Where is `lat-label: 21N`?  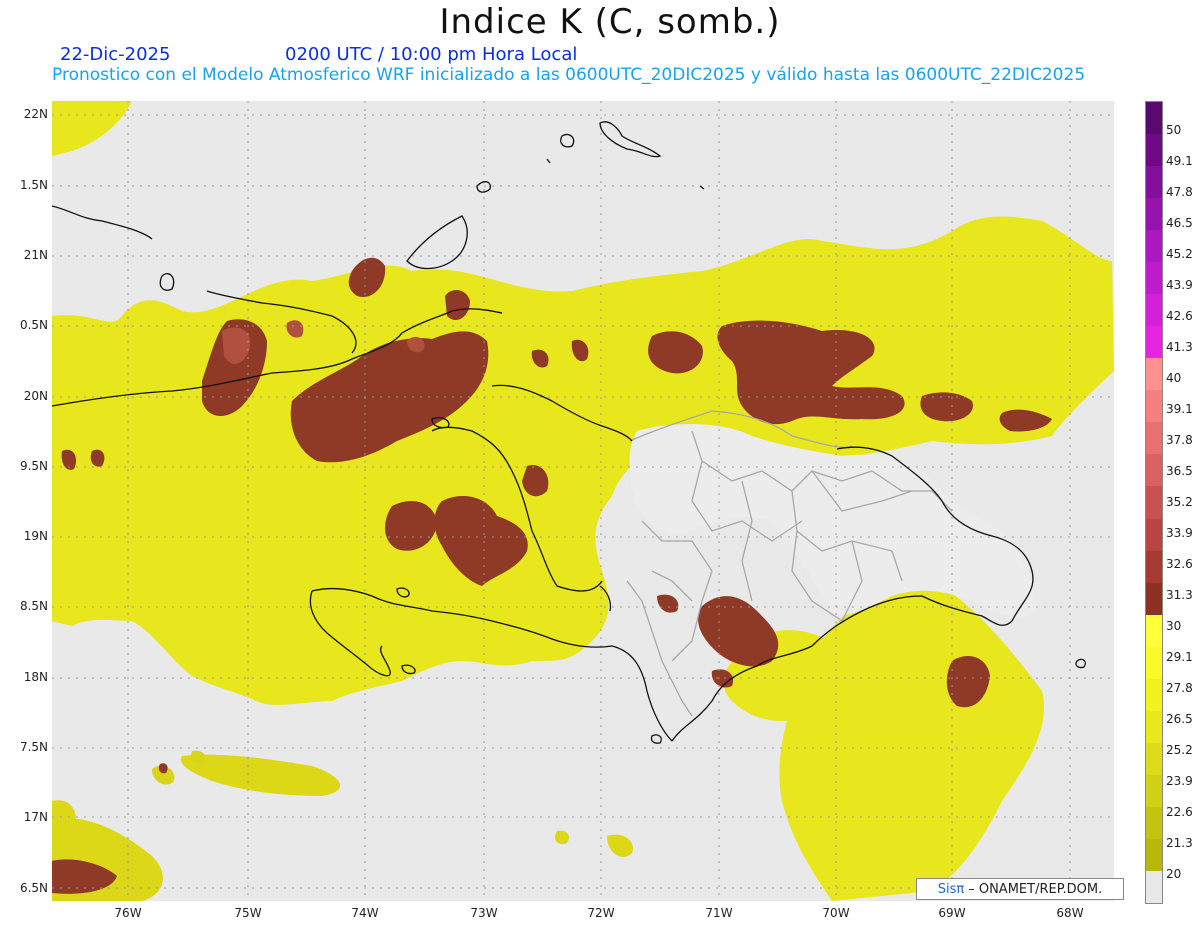 lat-label: 21N is located at coordinates (35, 255).